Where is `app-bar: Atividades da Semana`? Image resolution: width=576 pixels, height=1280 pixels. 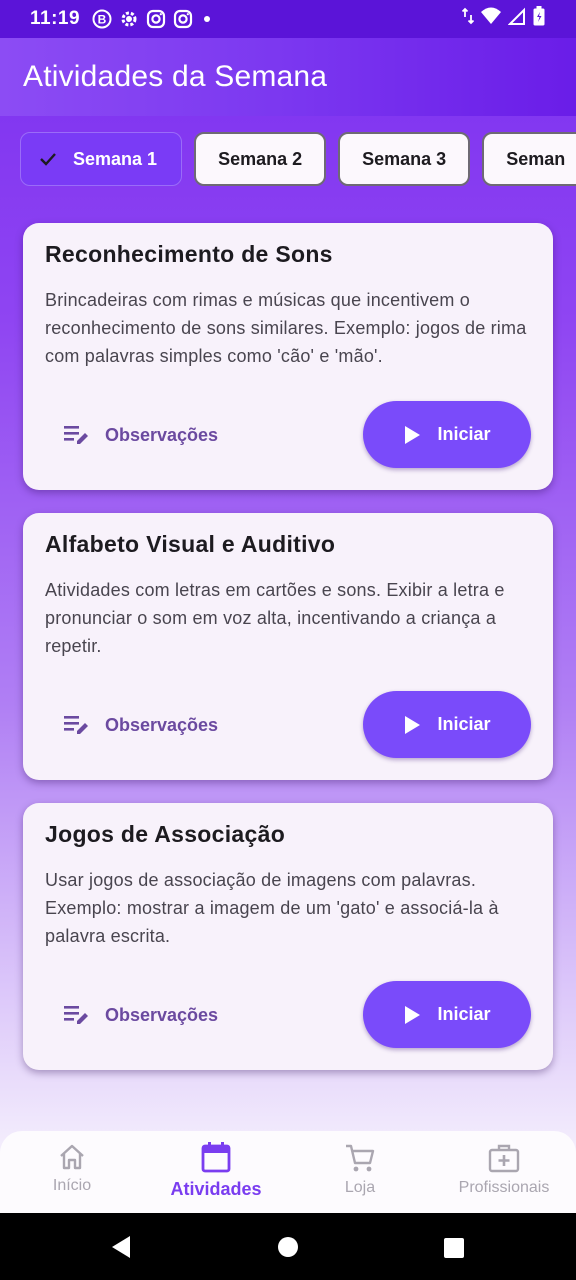
app-bar: Atividades da Semana is located at coordinates (288, 77).